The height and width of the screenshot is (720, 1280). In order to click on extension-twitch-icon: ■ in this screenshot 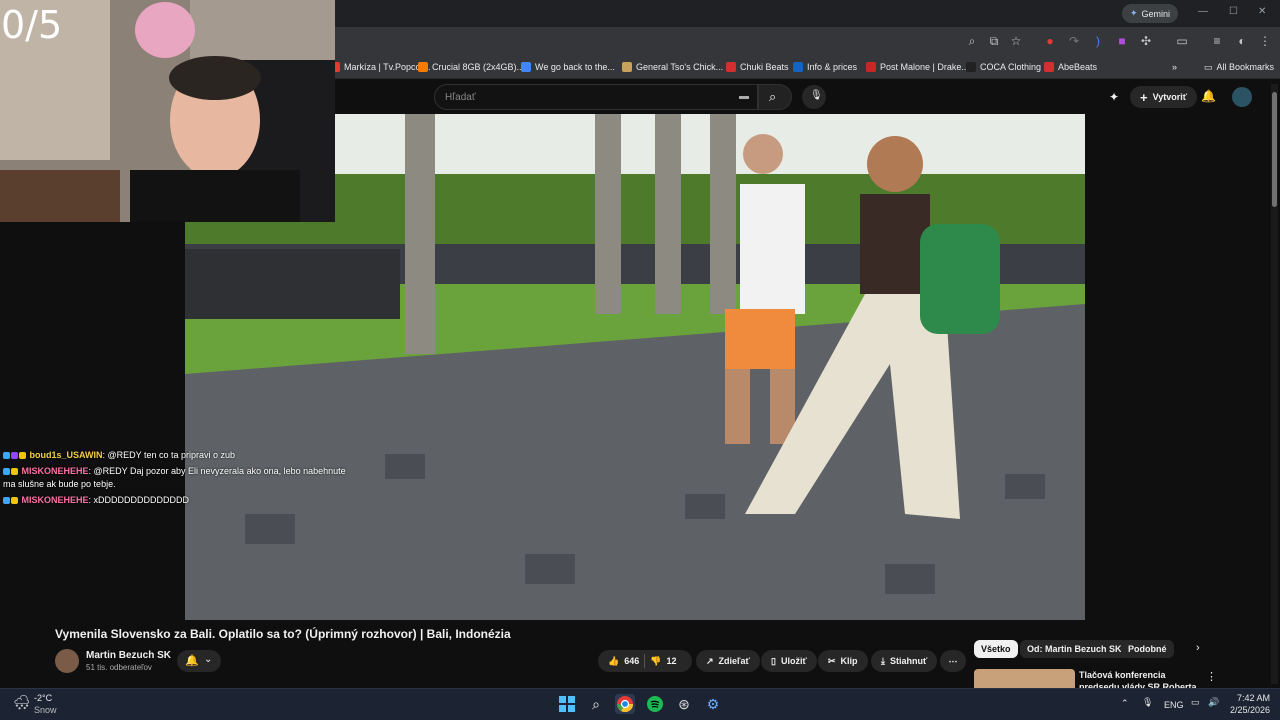, I will do `click(1122, 41)`.